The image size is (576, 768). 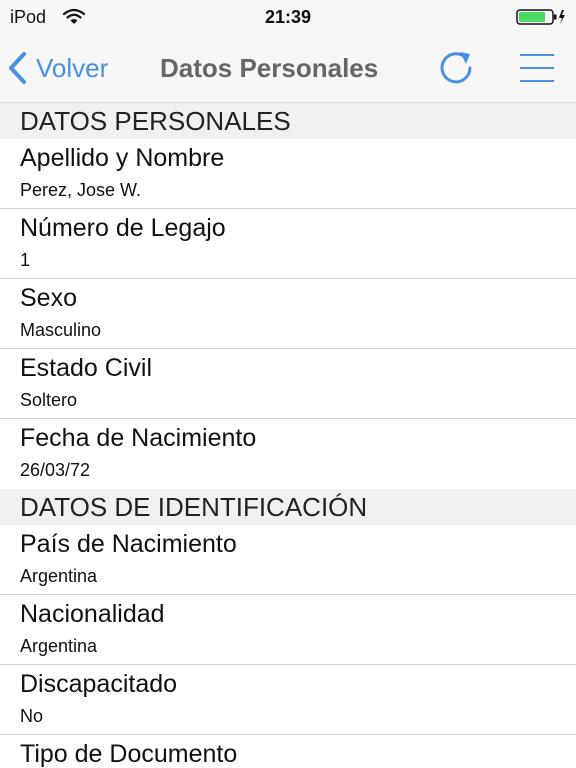 What do you see at coordinates (81, 190) in the screenshot?
I see `row-value: Perez, Jose W.` at bounding box center [81, 190].